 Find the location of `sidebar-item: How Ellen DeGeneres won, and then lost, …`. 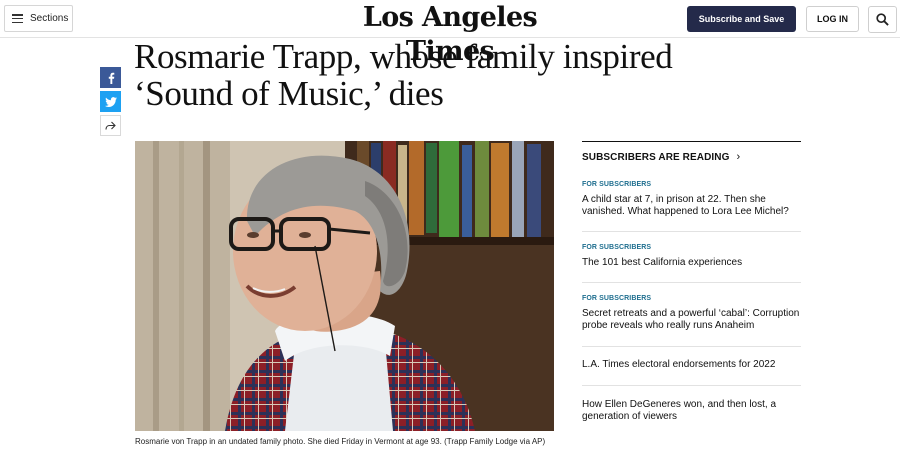

sidebar-item: How Ellen DeGeneres won, and then lost, … is located at coordinates (691, 404).